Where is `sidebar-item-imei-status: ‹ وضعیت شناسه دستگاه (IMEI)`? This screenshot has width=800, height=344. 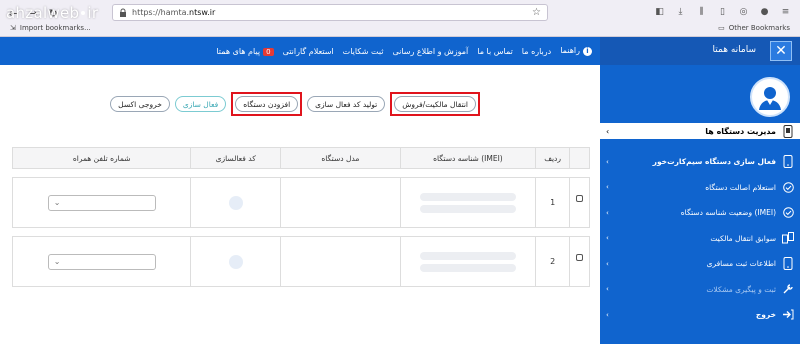 sidebar-item-imei-status: ‹ وضعیت شناسه دستگاه (IMEI) is located at coordinates (700, 213).